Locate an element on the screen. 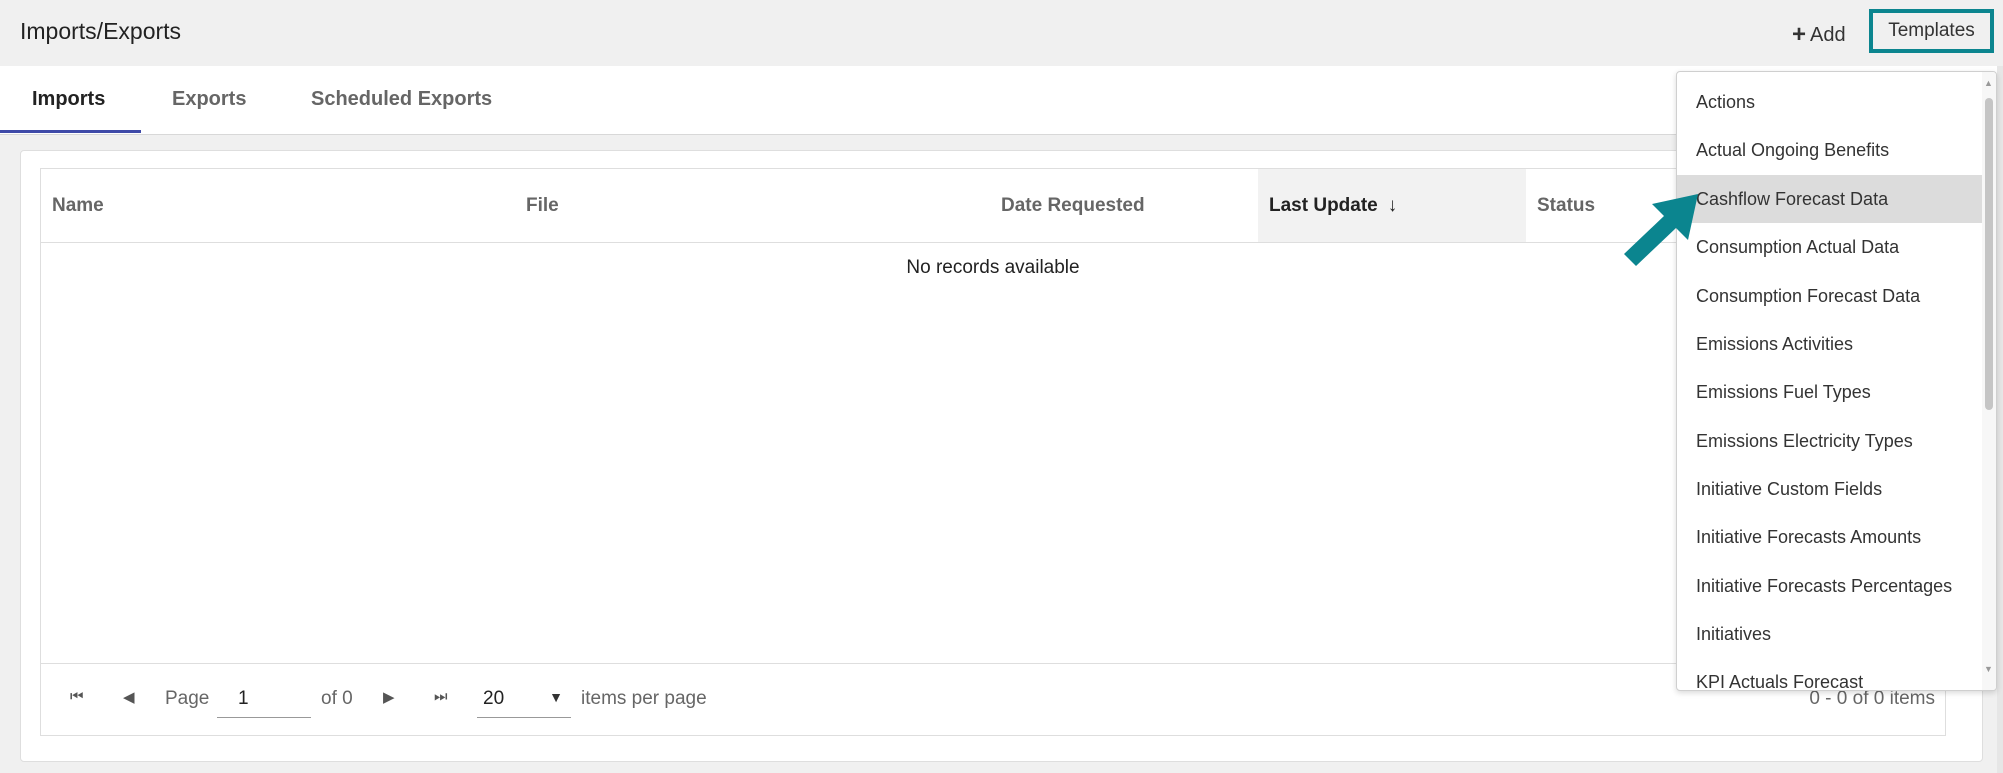 The width and height of the screenshot is (2003, 773). add-button: + Add is located at coordinates (1819, 34).